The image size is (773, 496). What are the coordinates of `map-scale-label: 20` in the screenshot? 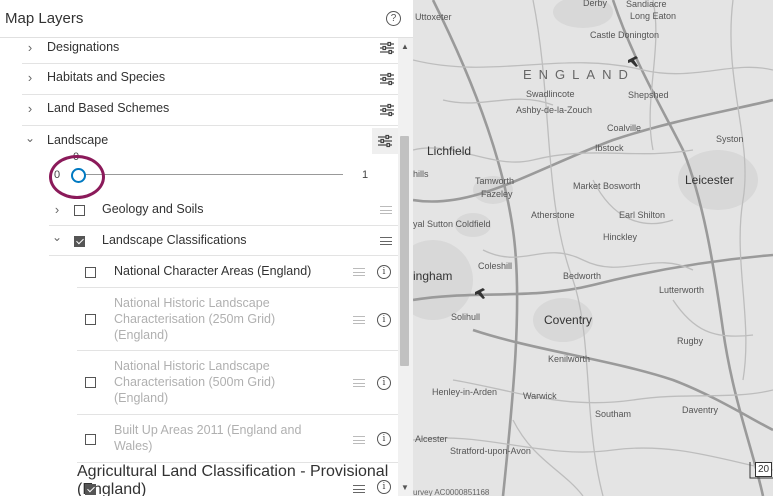 It's located at (764, 469).